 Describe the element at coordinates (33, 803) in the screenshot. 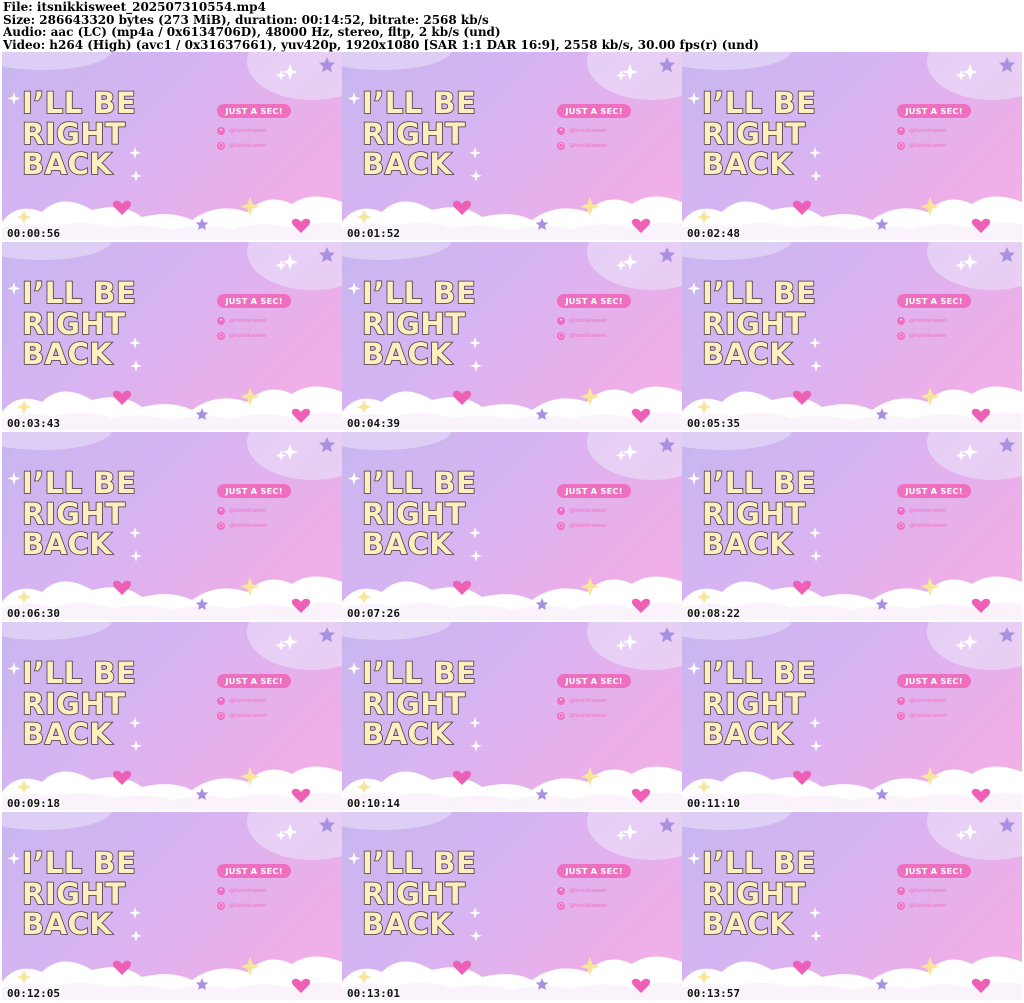

I see `timestamp-label: 00:09:18` at that location.